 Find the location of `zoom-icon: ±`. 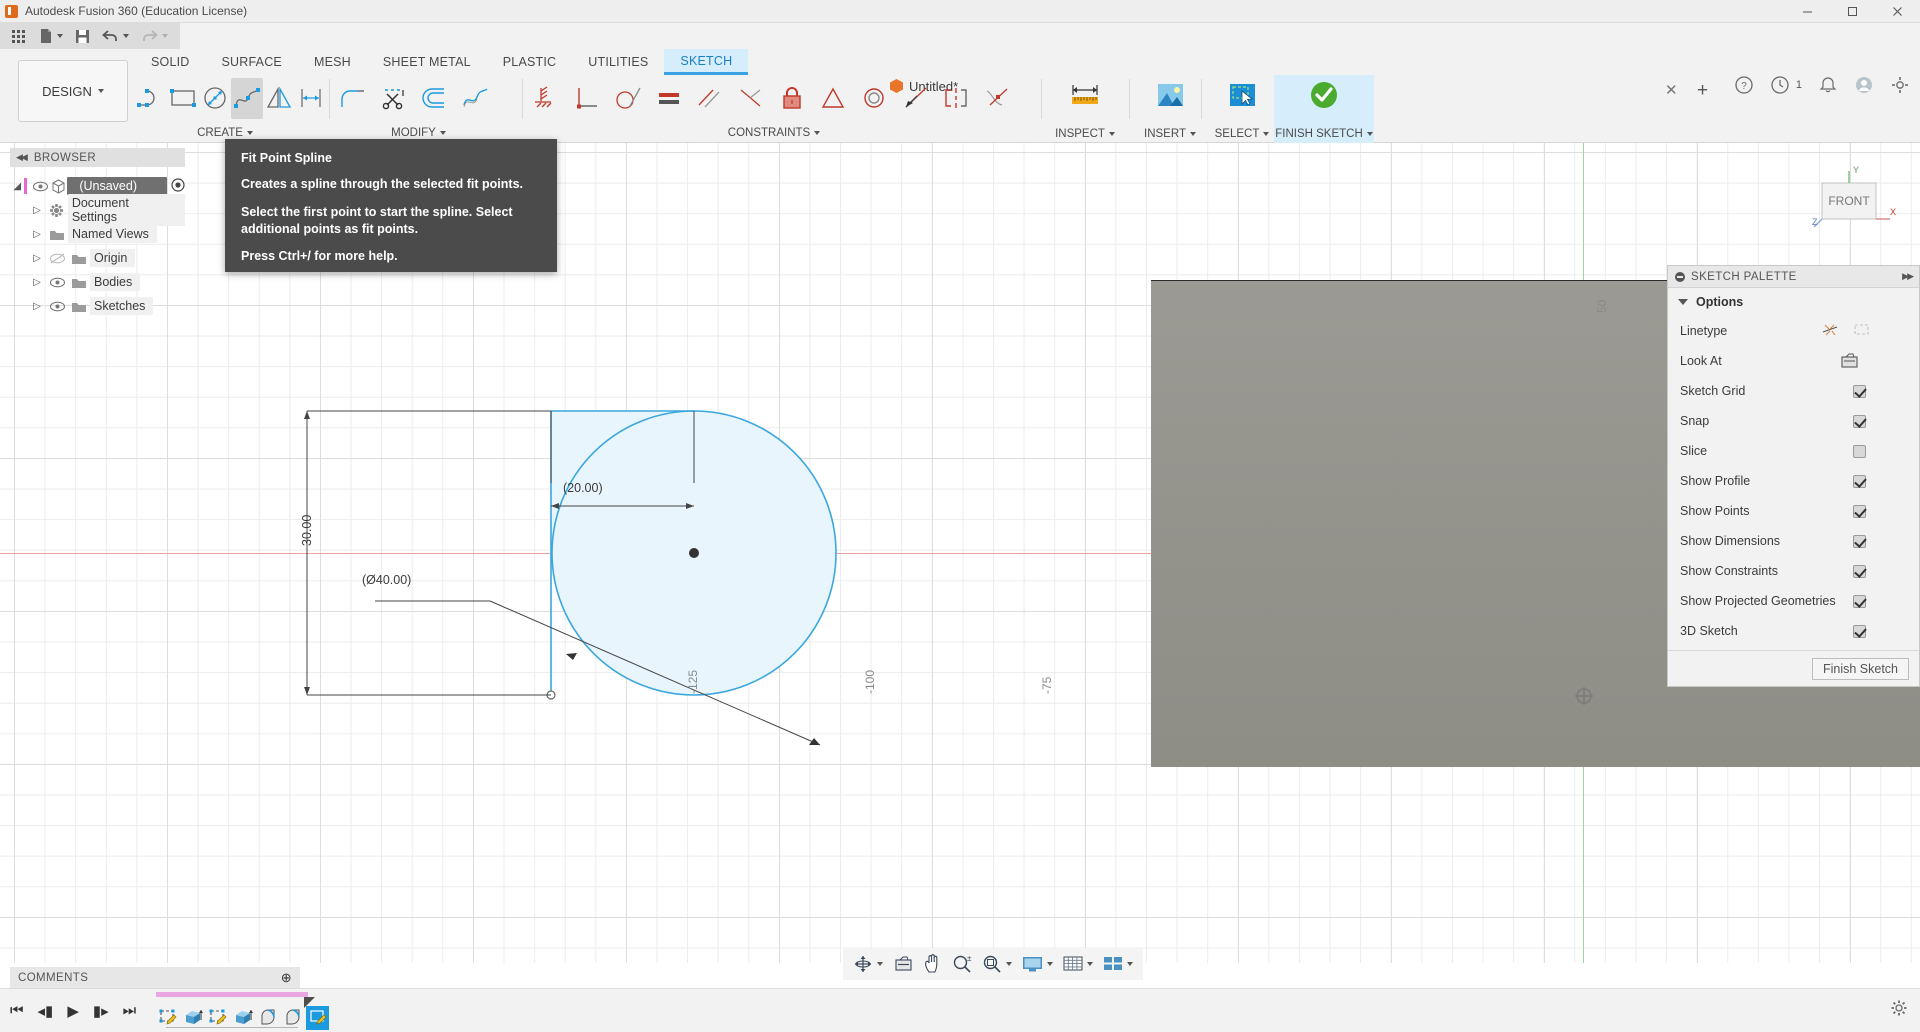

zoom-icon: ± is located at coordinates (962, 964).